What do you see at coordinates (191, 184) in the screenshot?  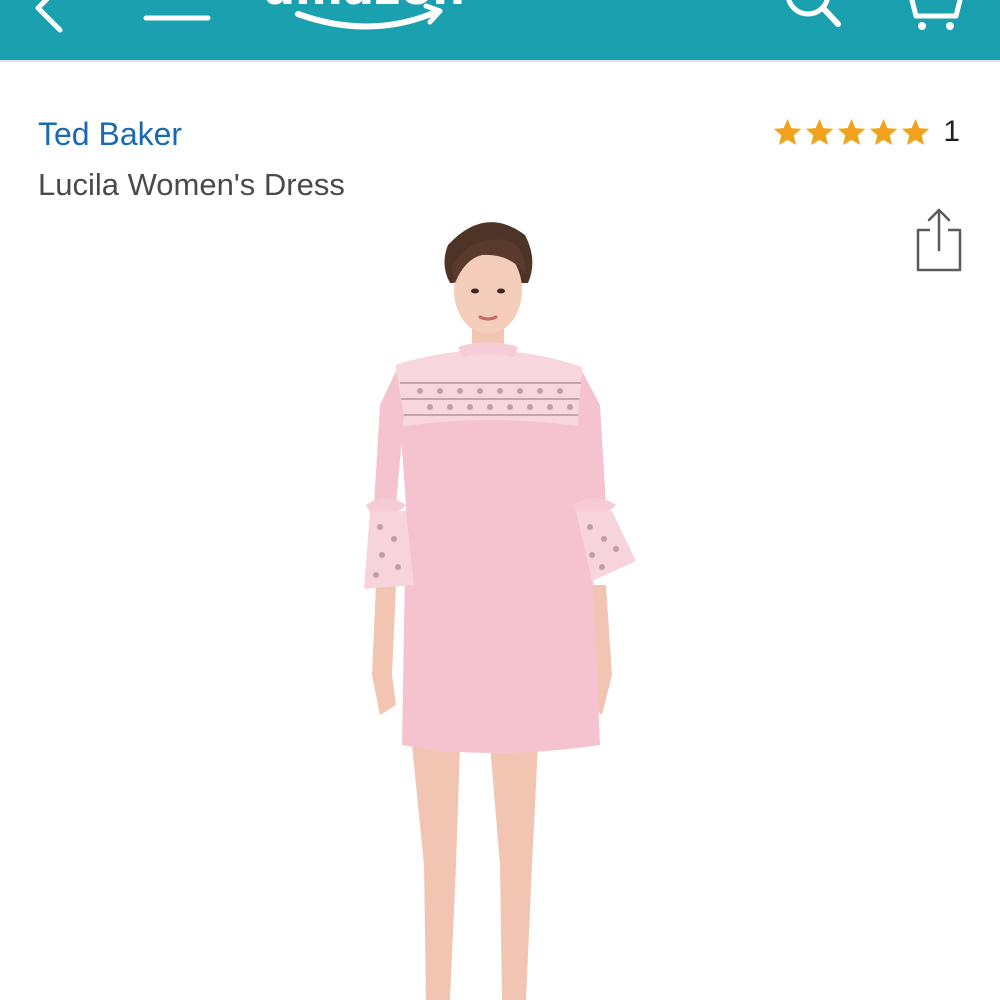 I see `product-title: Lucila Women's Dress` at bounding box center [191, 184].